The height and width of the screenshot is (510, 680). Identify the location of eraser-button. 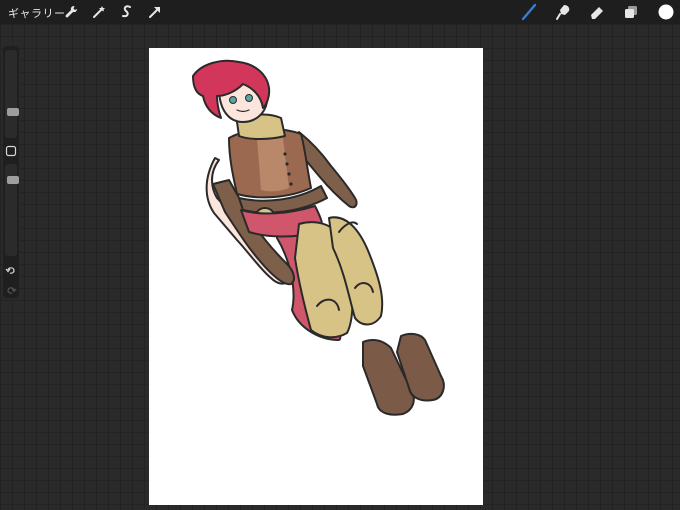
(597, 12).